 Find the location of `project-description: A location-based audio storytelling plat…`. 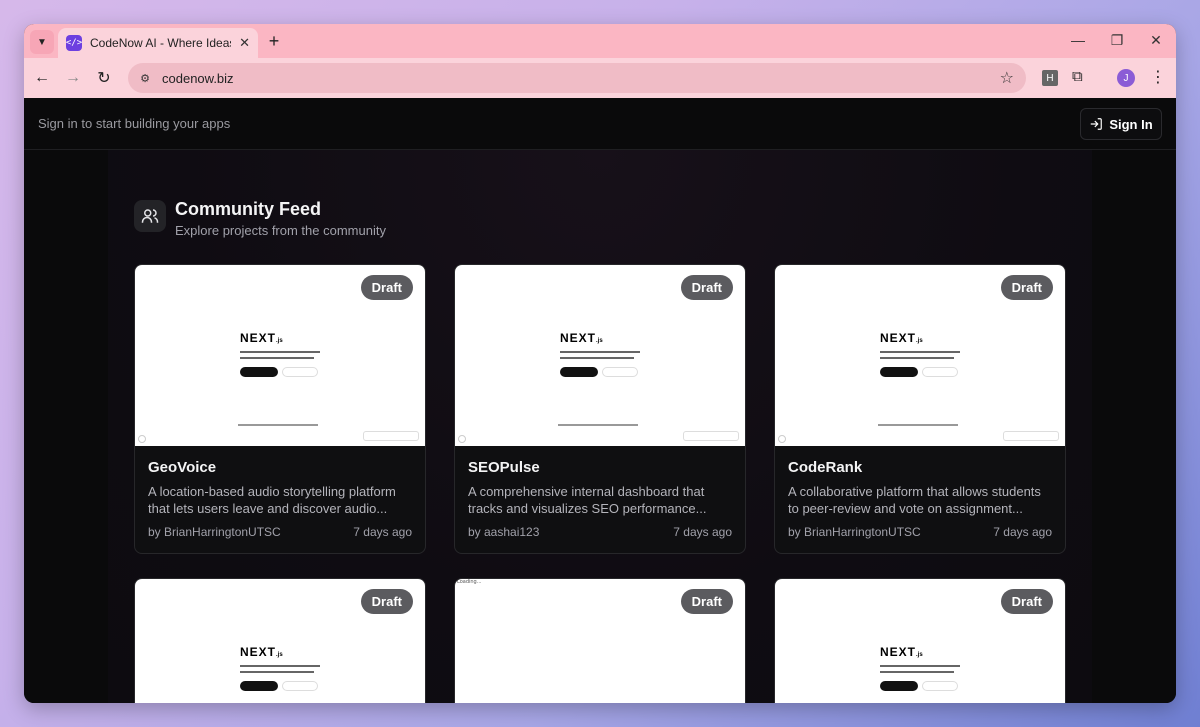

project-description: A location-based audio storytelling plat… is located at coordinates (272, 500).